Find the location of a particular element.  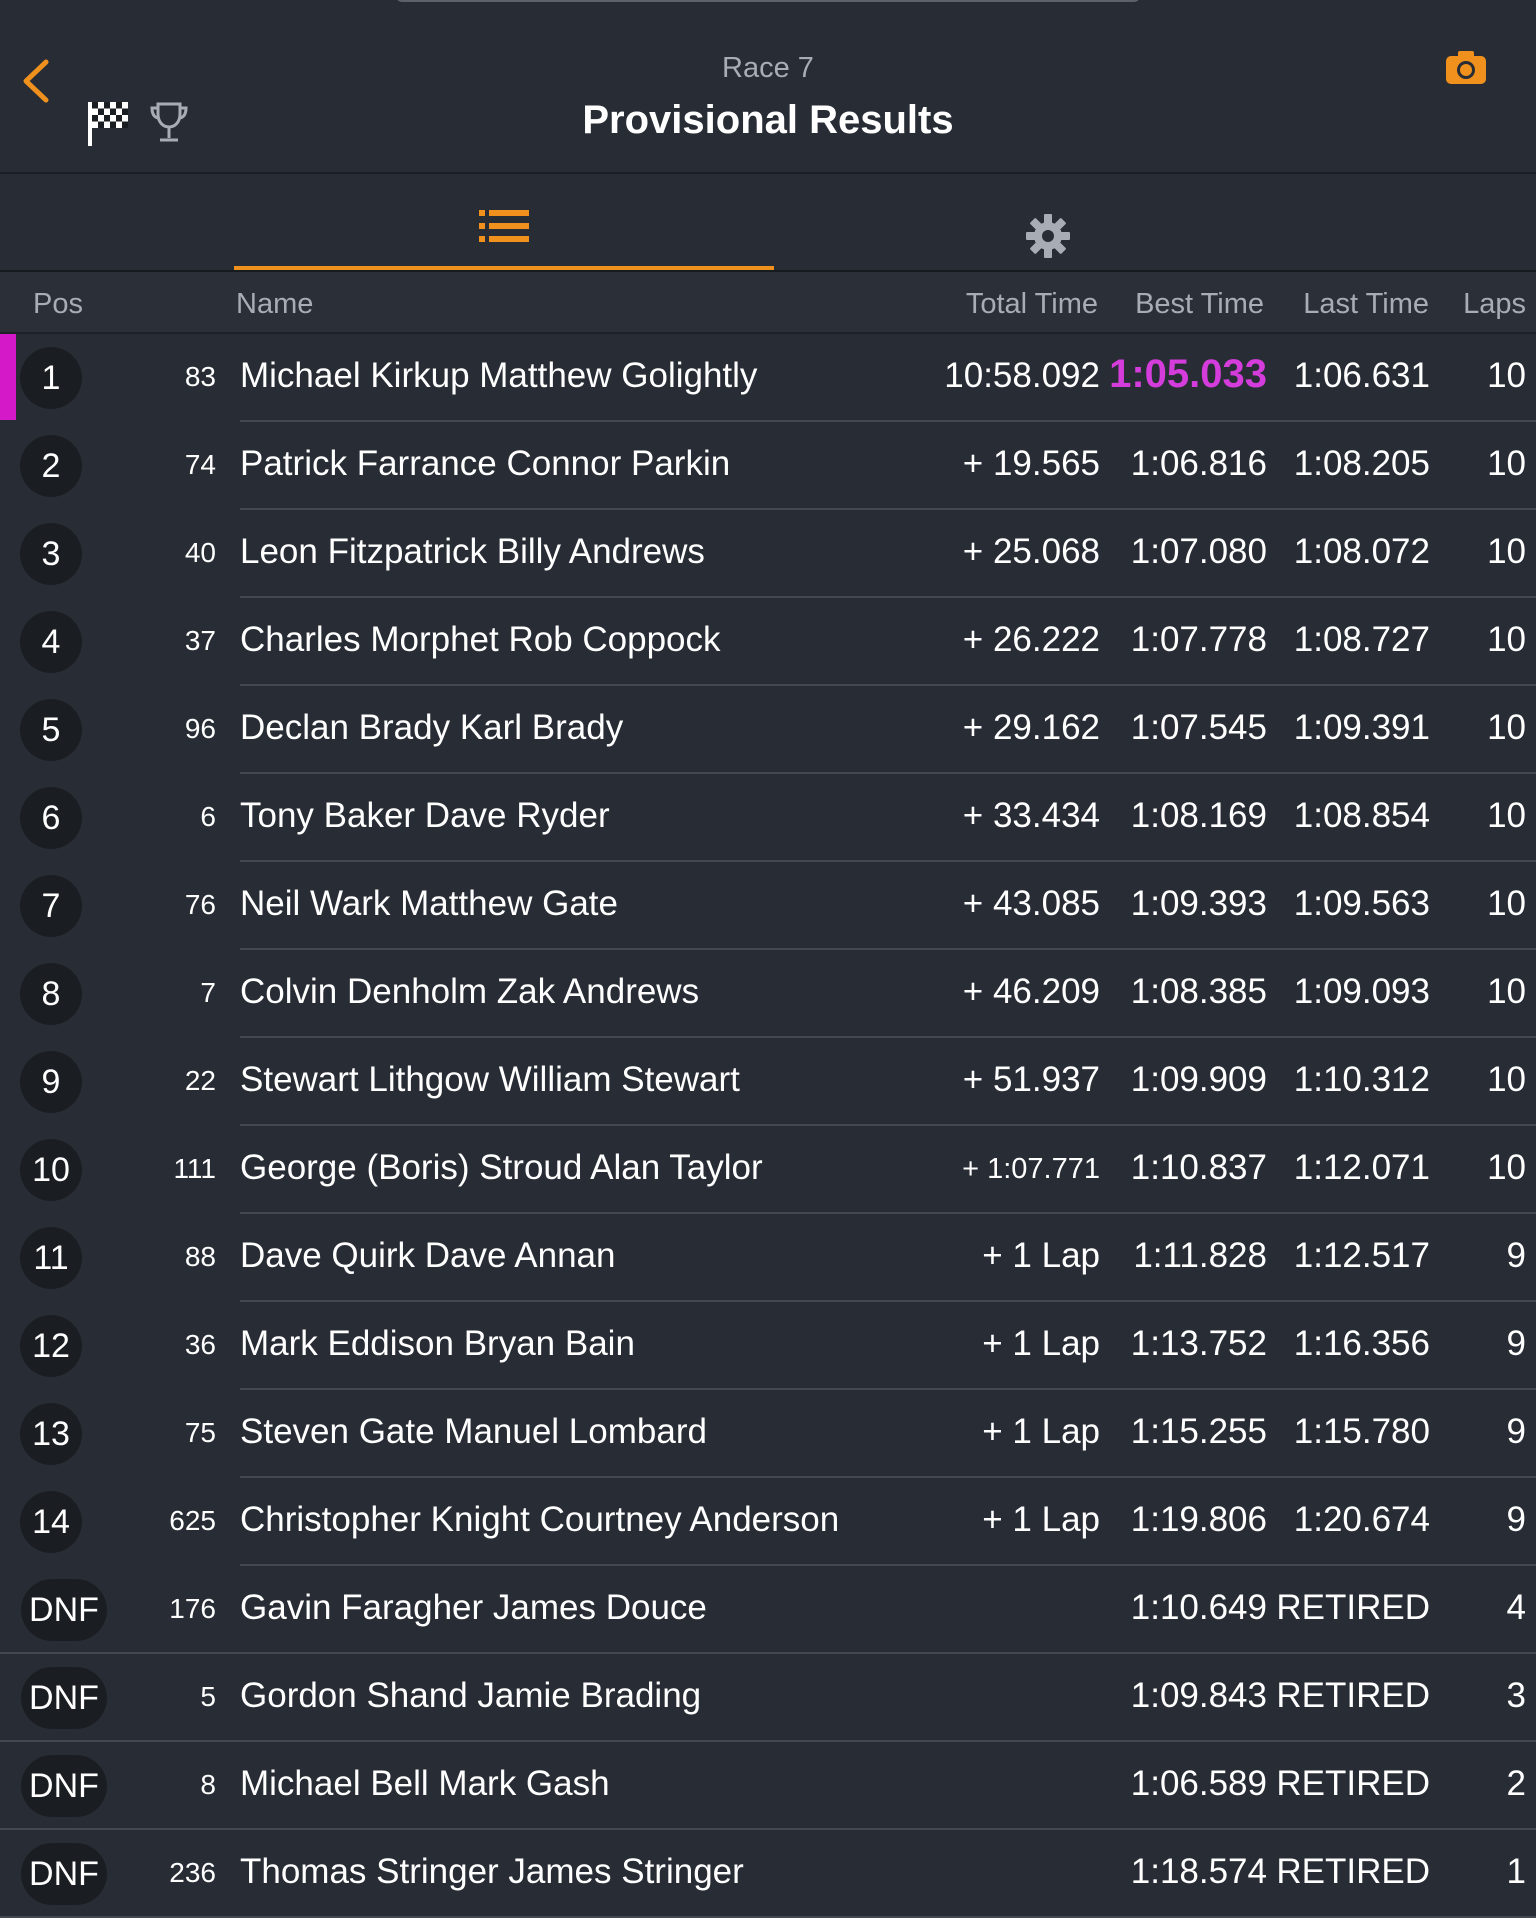

best-time: 1:10.649 is located at coordinates (1198, 1607).